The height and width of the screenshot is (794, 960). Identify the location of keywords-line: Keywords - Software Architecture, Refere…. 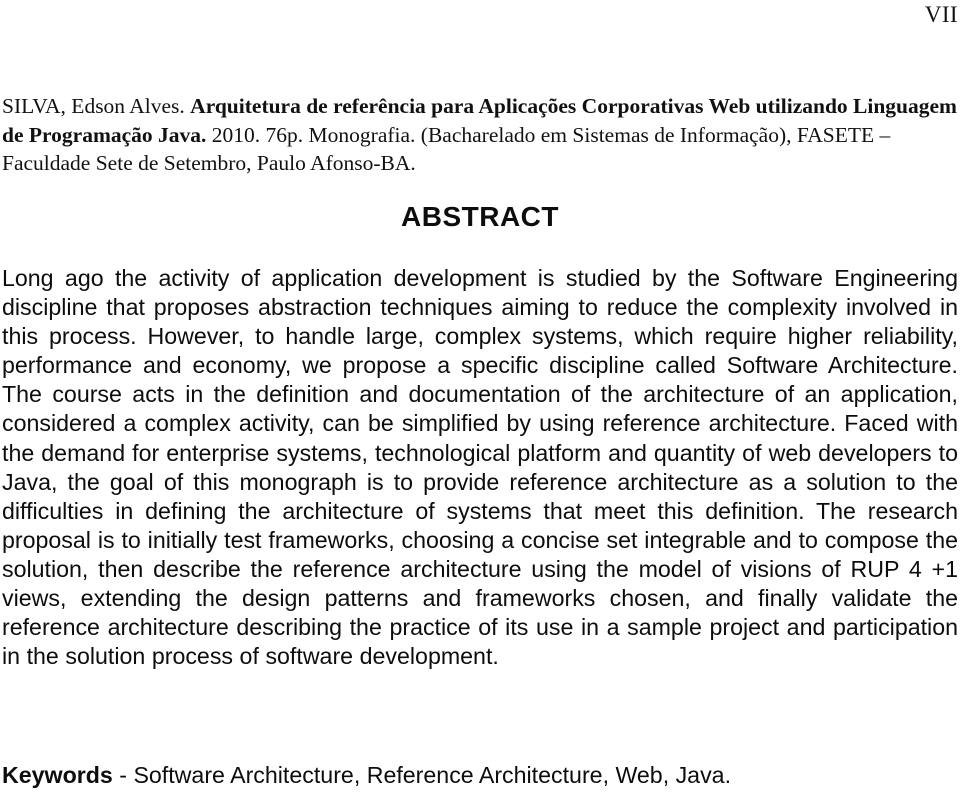
(480, 775).